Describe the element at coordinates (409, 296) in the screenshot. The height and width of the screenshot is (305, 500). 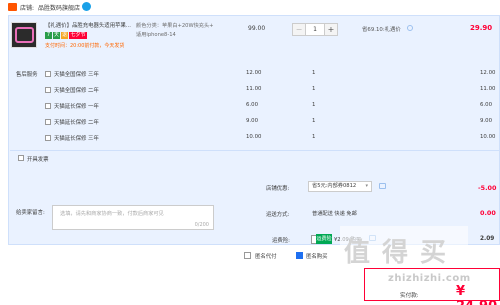
I see `pay-label: 实付款:` at that location.